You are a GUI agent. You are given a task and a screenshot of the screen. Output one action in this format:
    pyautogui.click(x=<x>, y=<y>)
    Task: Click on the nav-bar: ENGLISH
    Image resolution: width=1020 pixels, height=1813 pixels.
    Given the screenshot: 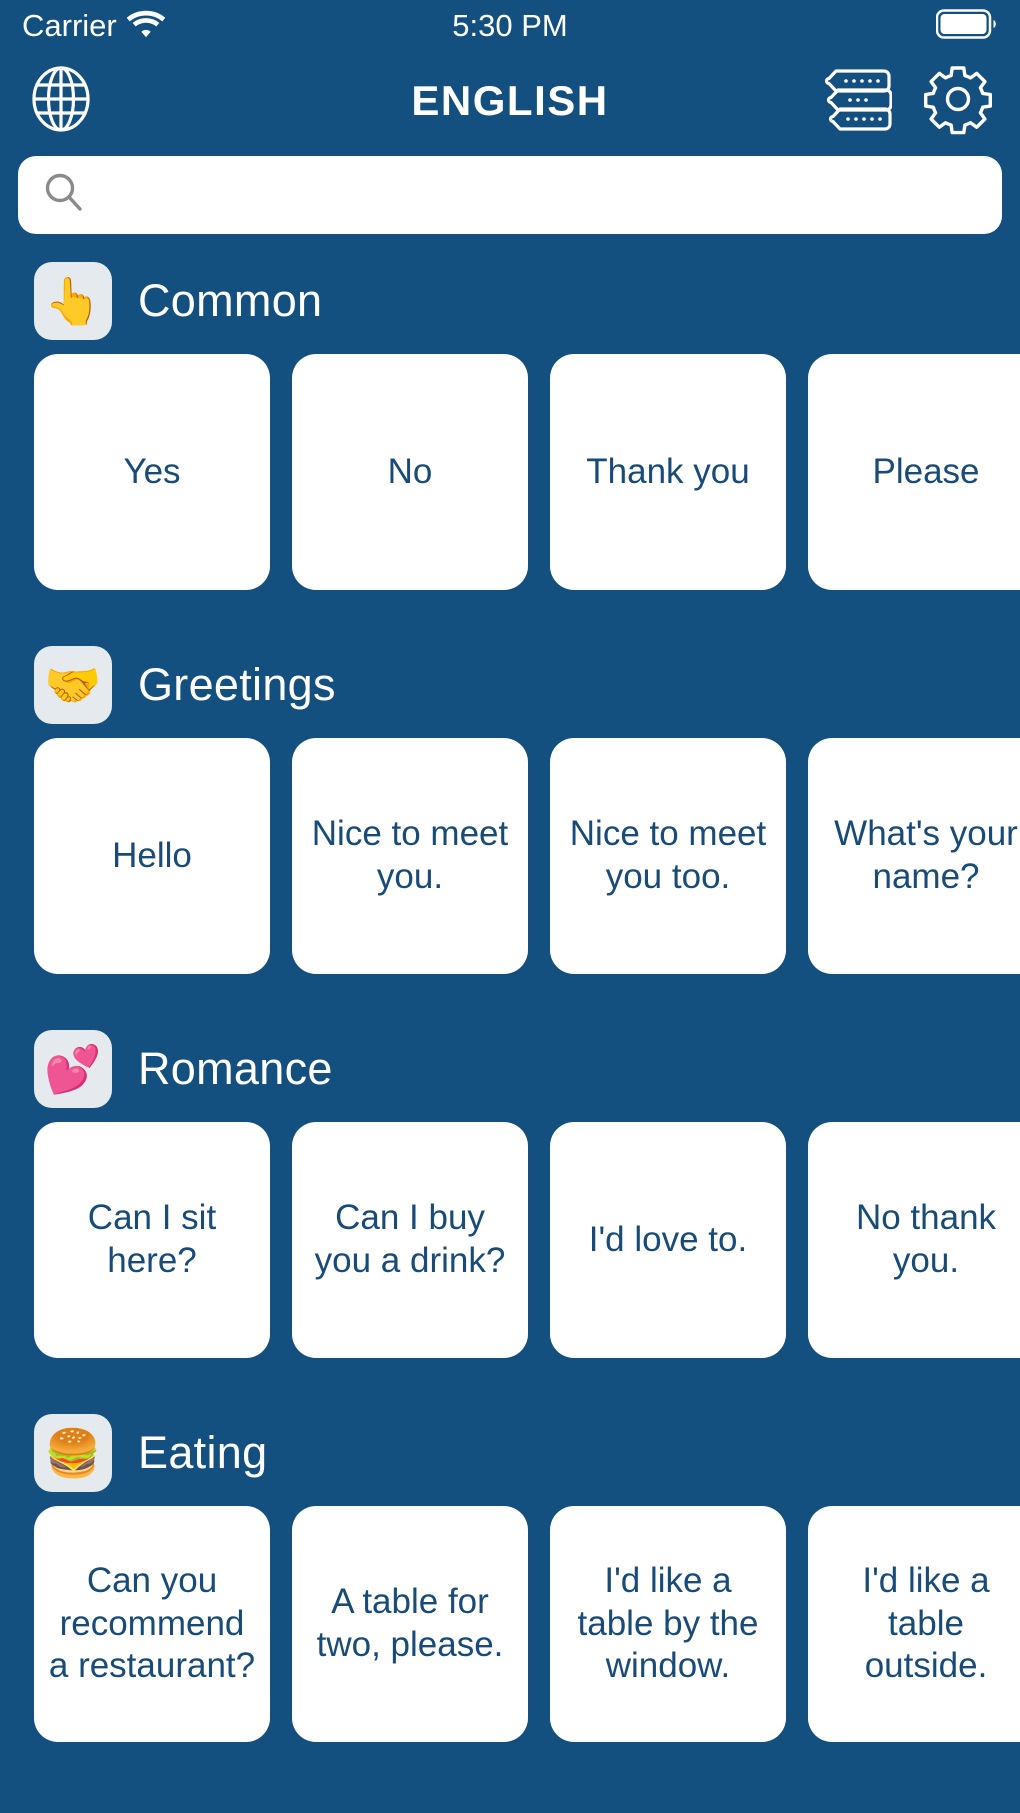 What is the action you would take?
    pyautogui.click(x=510, y=101)
    